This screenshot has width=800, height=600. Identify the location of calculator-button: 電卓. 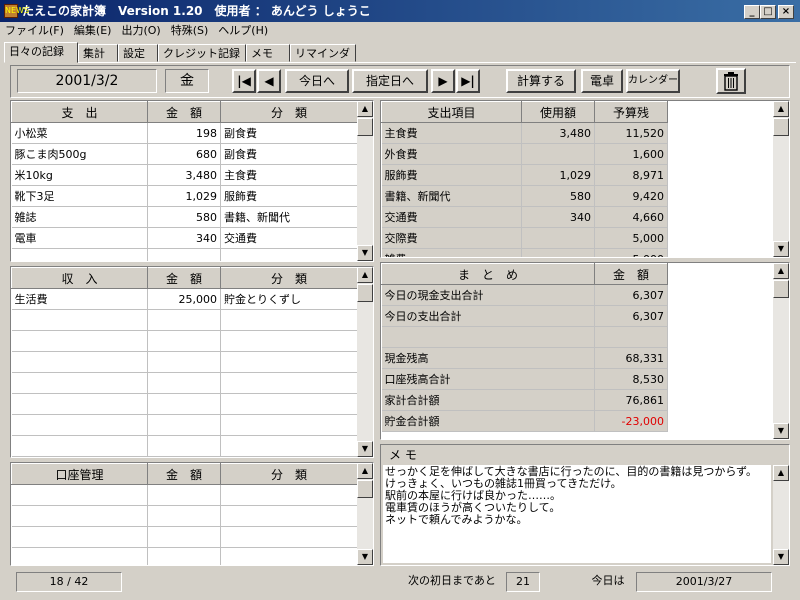
(602, 81).